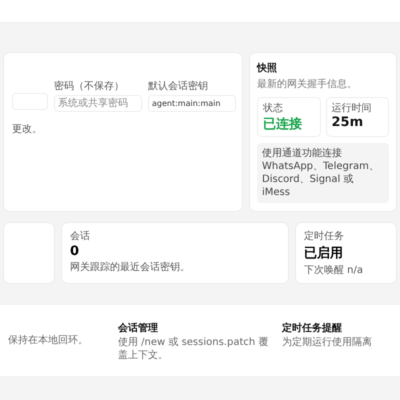  What do you see at coordinates (98, 103) in the screenshot?
I see `input-field: 系统或共享密码` at bounding box center [98, 103].